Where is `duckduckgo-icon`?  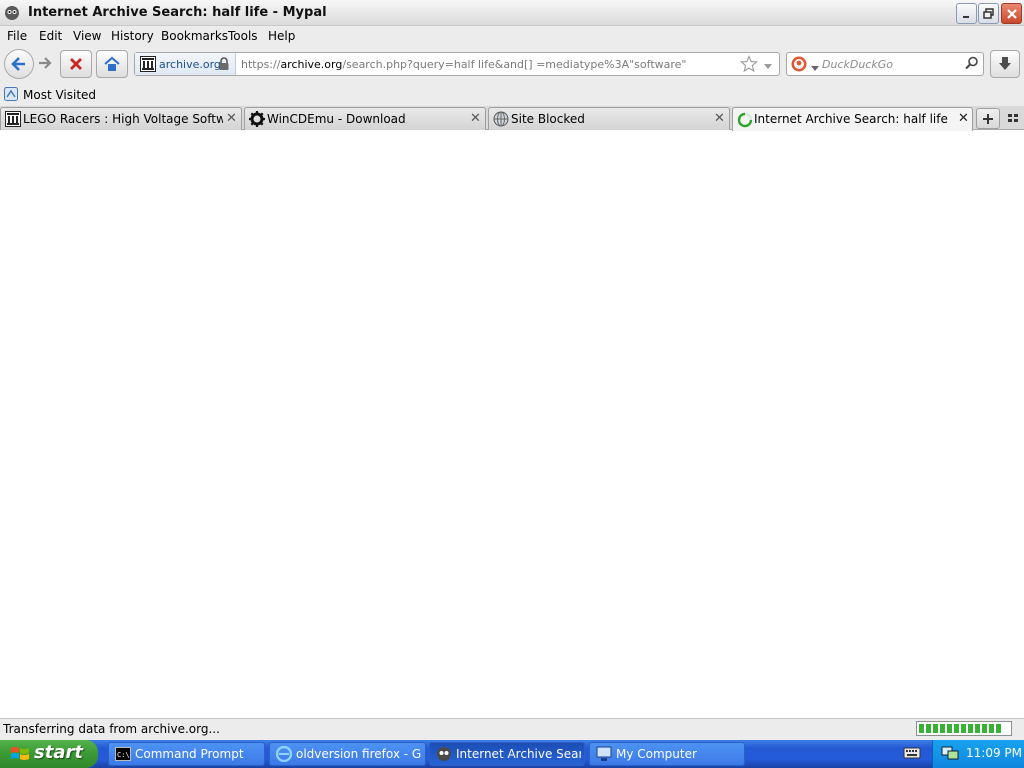
duckduckgo-icon is located at coordinates (799, 64).